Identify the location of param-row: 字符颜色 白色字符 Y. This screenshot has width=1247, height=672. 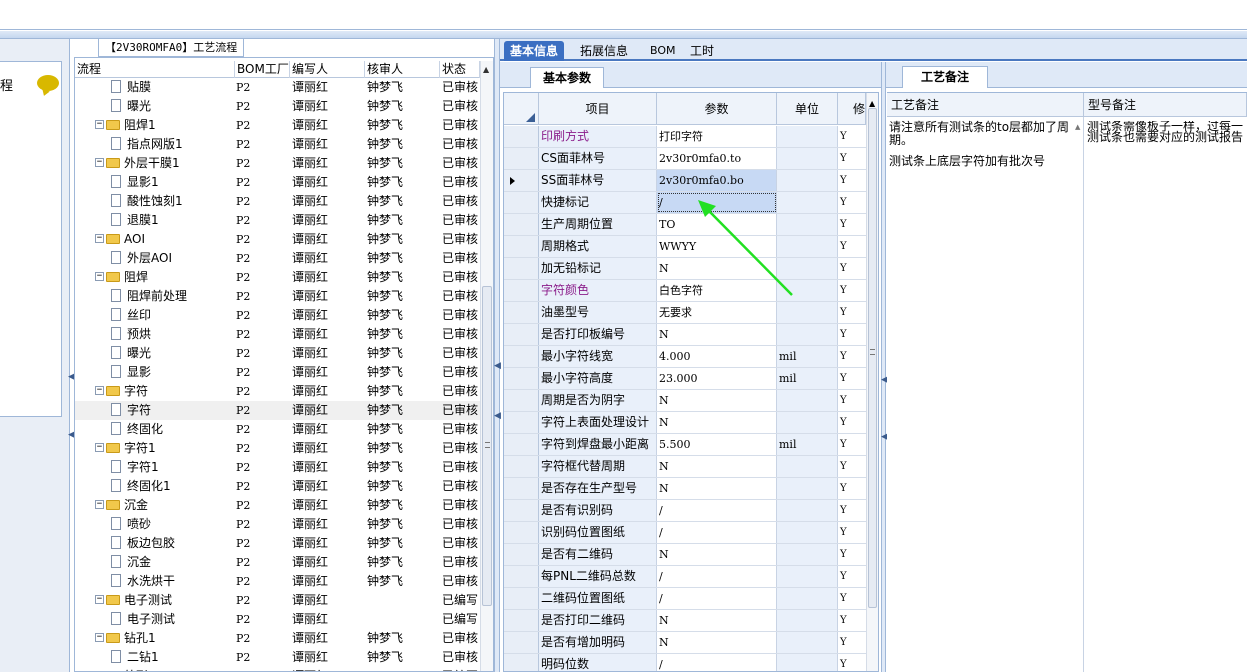
(687, 291).